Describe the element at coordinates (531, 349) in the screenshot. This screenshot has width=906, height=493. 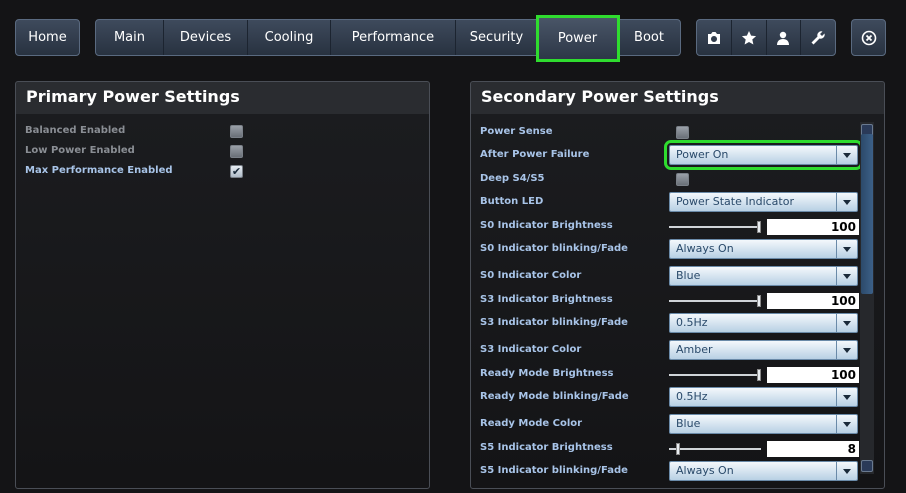
I see `s3-indicator-color-label: S3 Indicator Color` at that location.